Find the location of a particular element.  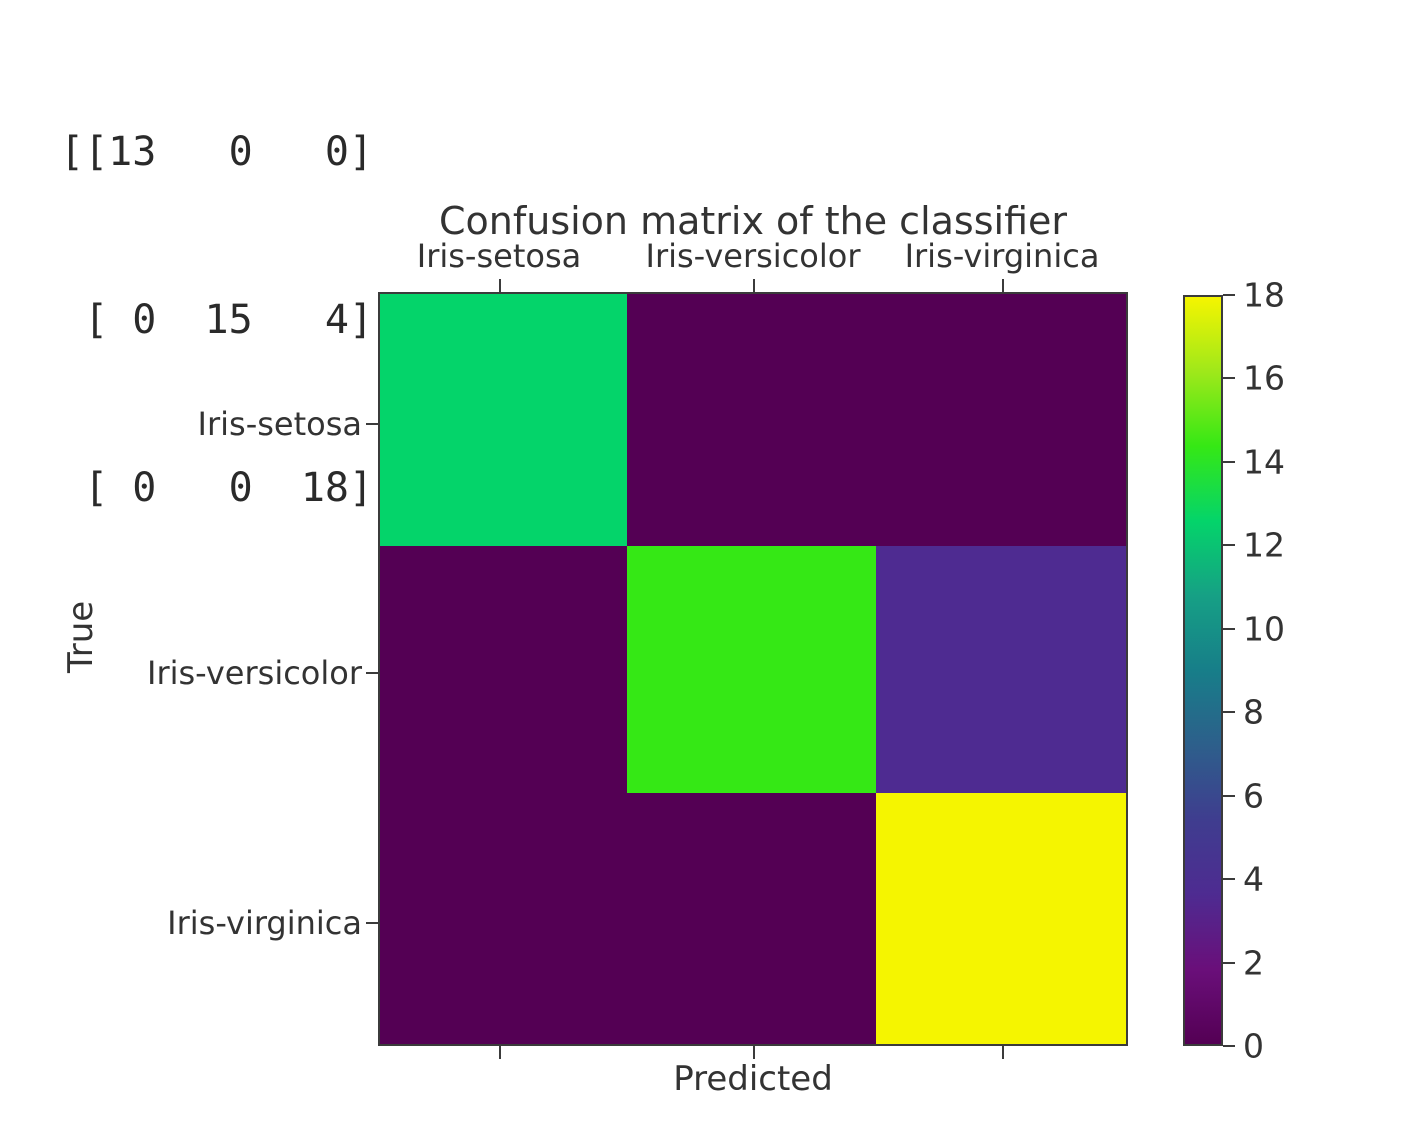

colorbar-tick-label-16: 16 is located at coordinates (1264, 378).